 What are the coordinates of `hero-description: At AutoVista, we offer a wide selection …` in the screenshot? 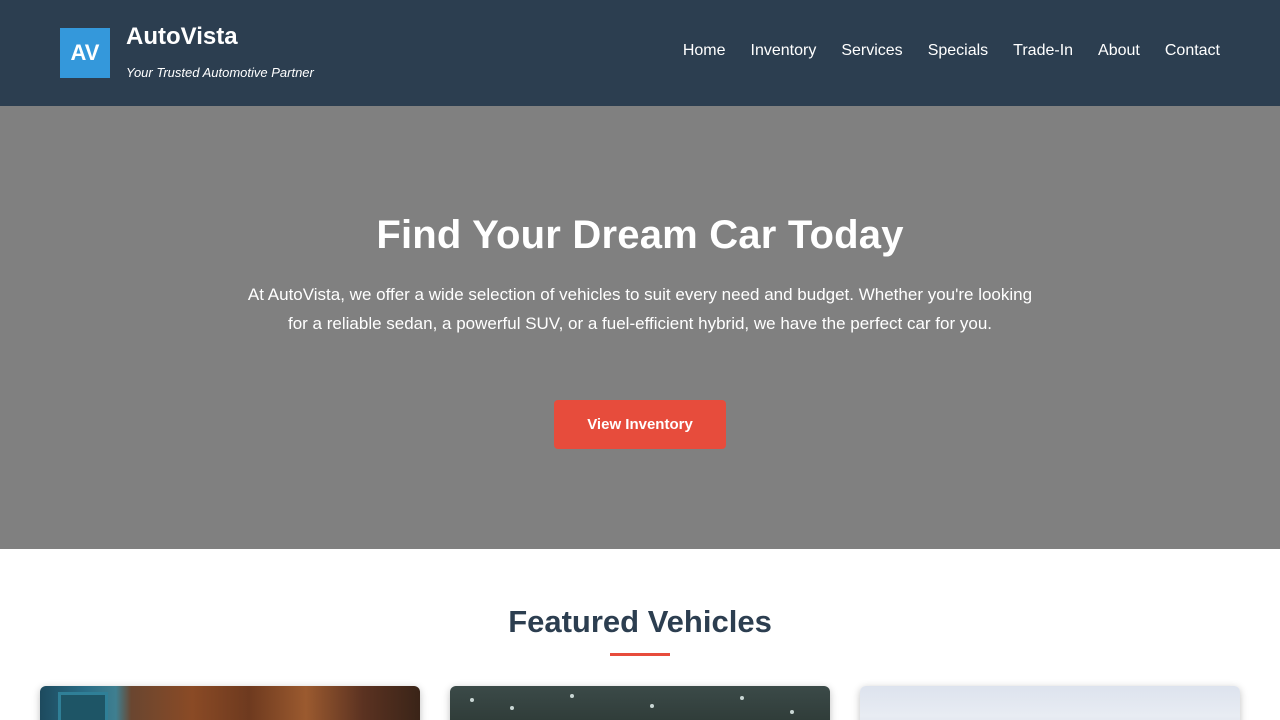 It's located at (640, 309).